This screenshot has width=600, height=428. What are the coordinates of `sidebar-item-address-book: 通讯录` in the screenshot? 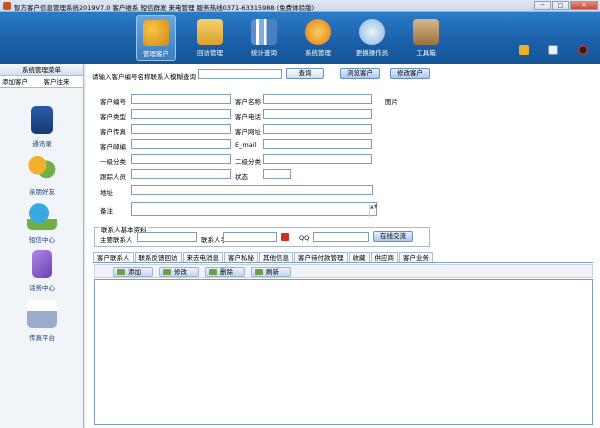 It's located at (42, 127).